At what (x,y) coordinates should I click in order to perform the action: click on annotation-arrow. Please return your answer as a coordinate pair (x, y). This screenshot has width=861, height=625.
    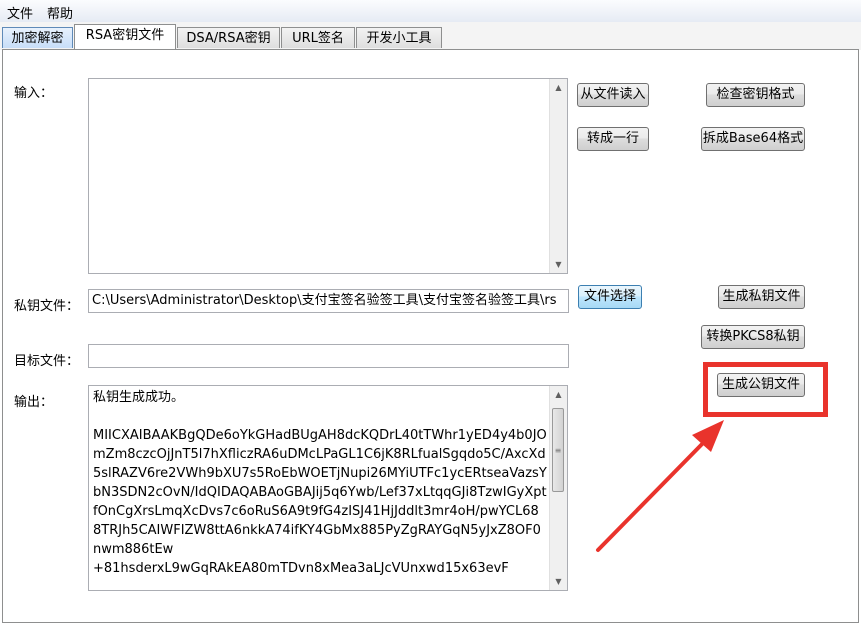
    Looking at the image, I should click on (660, 486).